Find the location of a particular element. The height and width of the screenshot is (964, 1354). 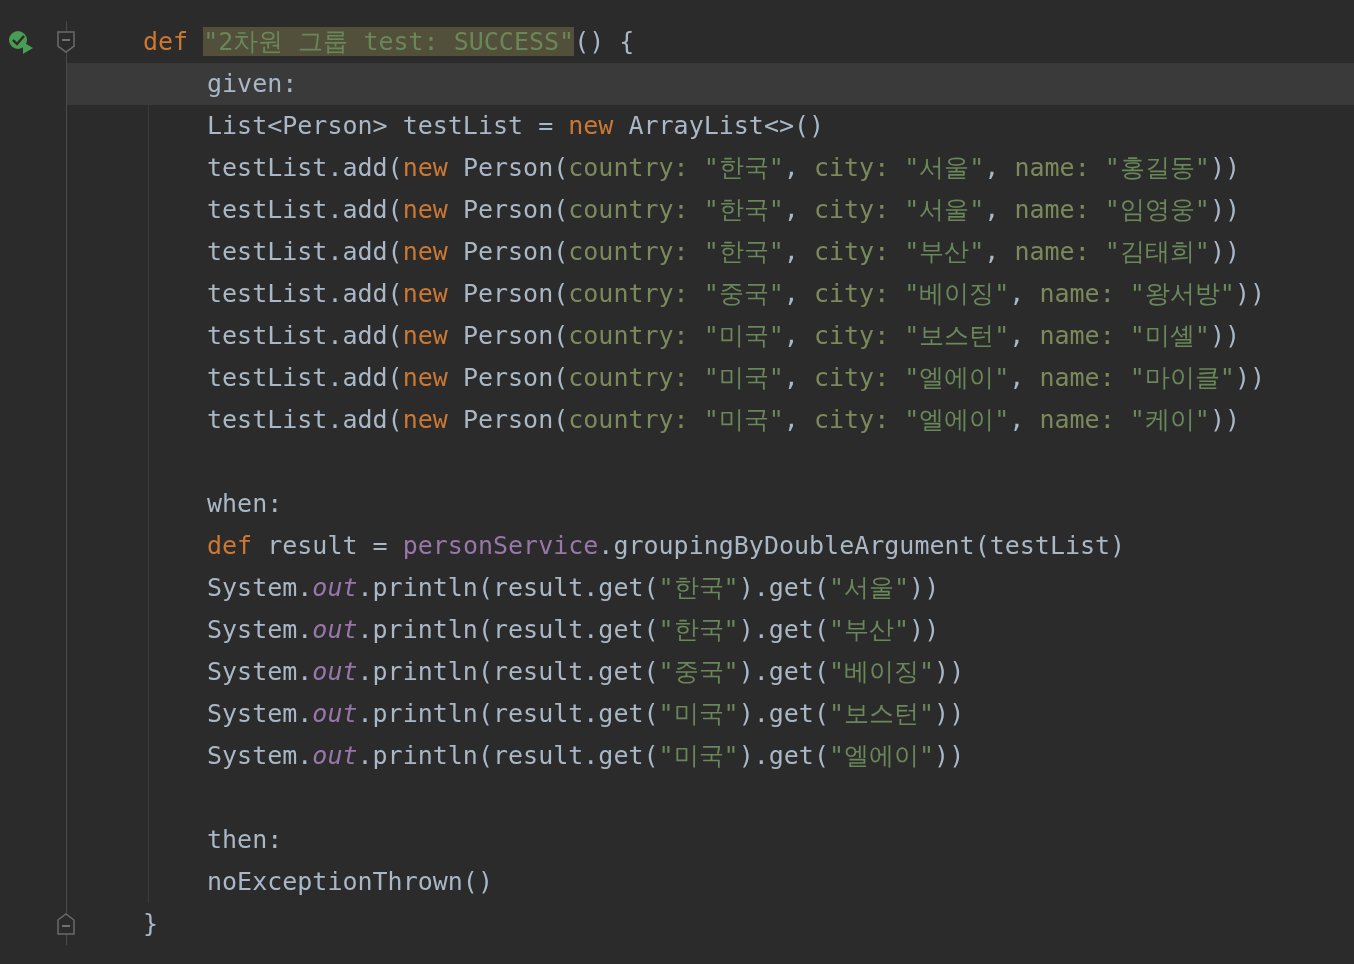

code-line: testList.add(new Person(country: "한국", city: "부산", name: "김태희")) is located at coordinates (723, 252).